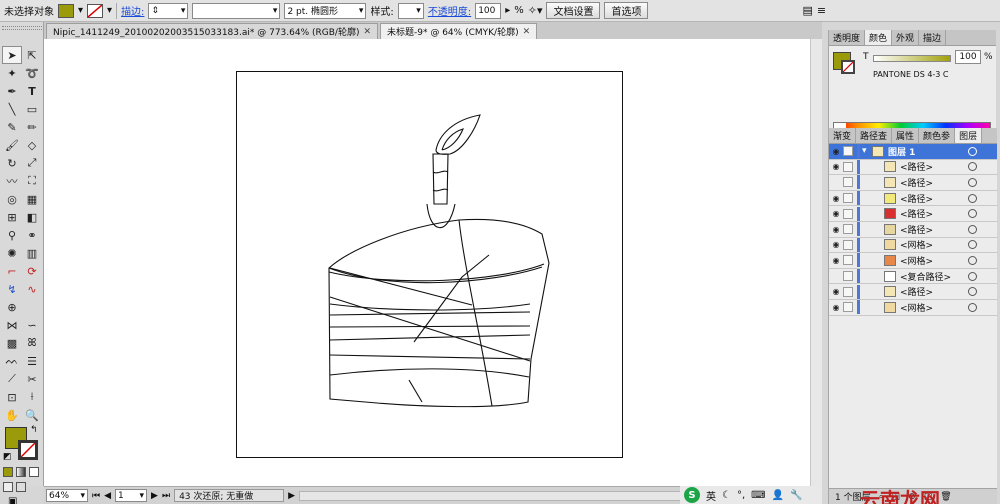  I want to click on draw-behind-icon, so click(21, 487).